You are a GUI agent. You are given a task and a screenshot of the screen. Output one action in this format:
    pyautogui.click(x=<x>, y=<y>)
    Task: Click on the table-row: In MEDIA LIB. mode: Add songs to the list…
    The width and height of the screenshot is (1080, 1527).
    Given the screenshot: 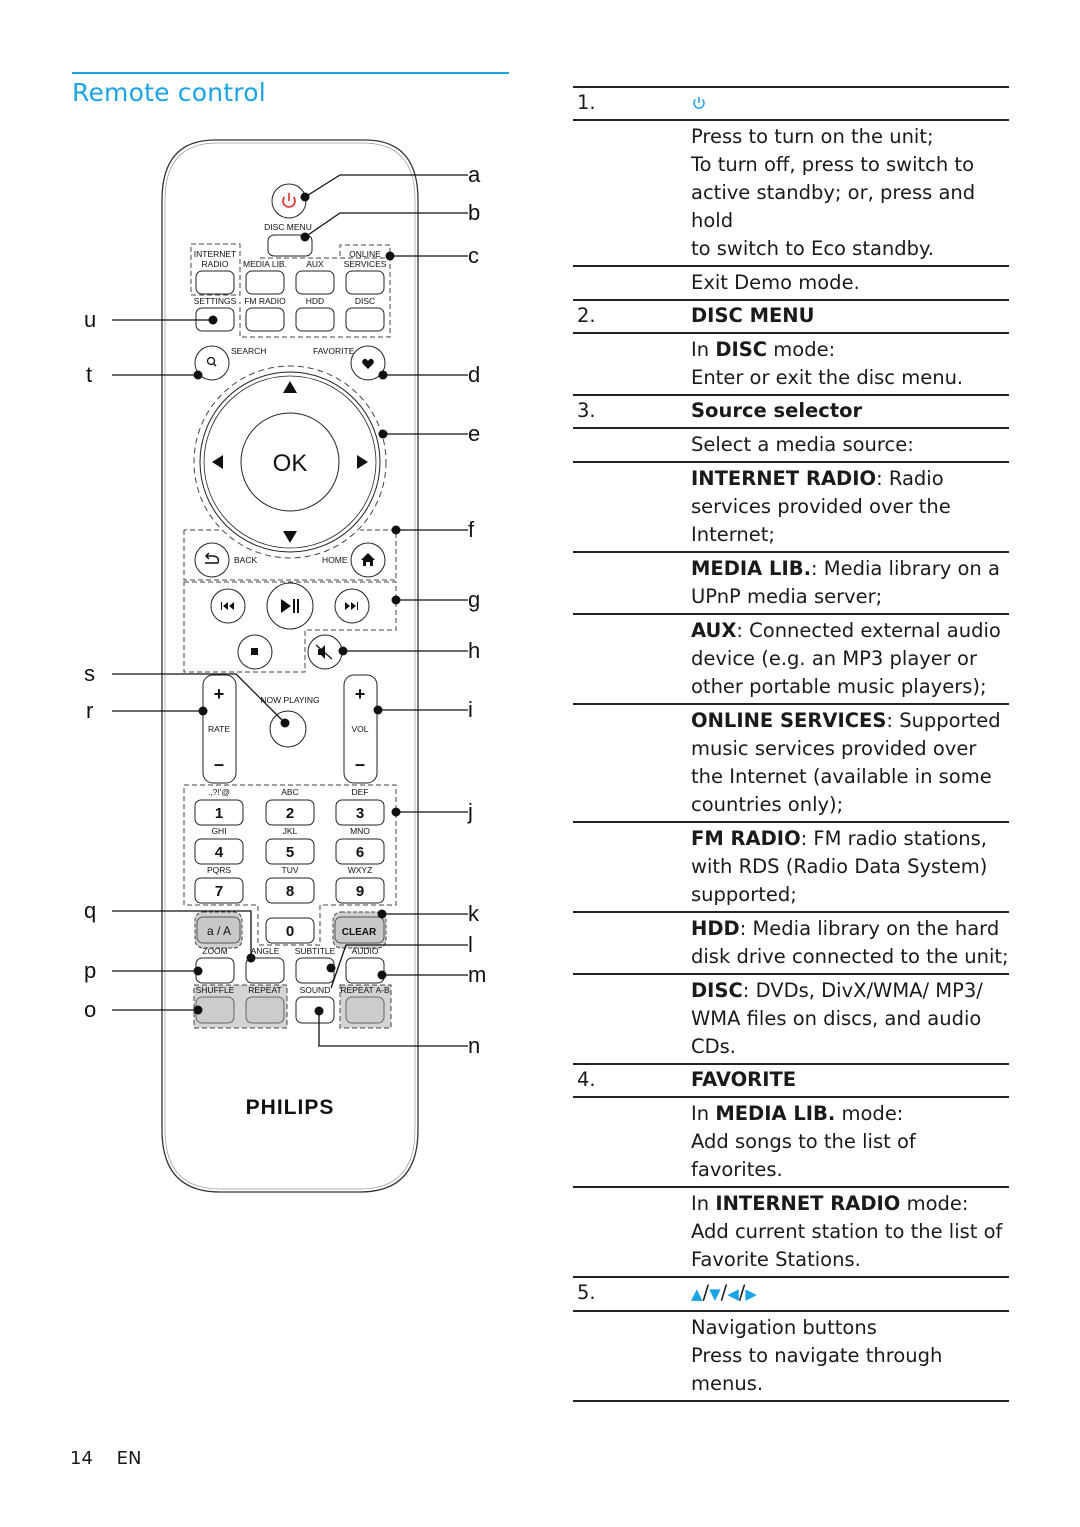 What is the action you would take?
    pyautogui.click(x=791, y=1142)
    